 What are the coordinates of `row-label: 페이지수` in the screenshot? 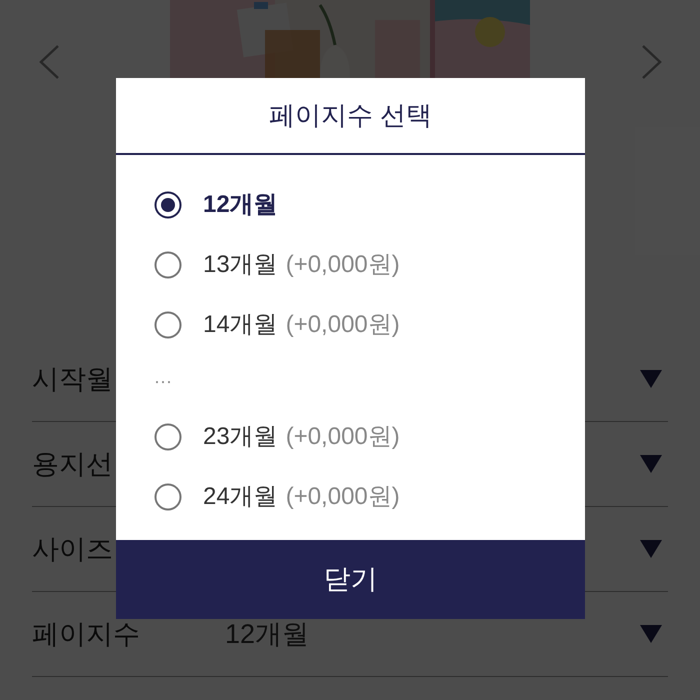 It's located at (86, 633).